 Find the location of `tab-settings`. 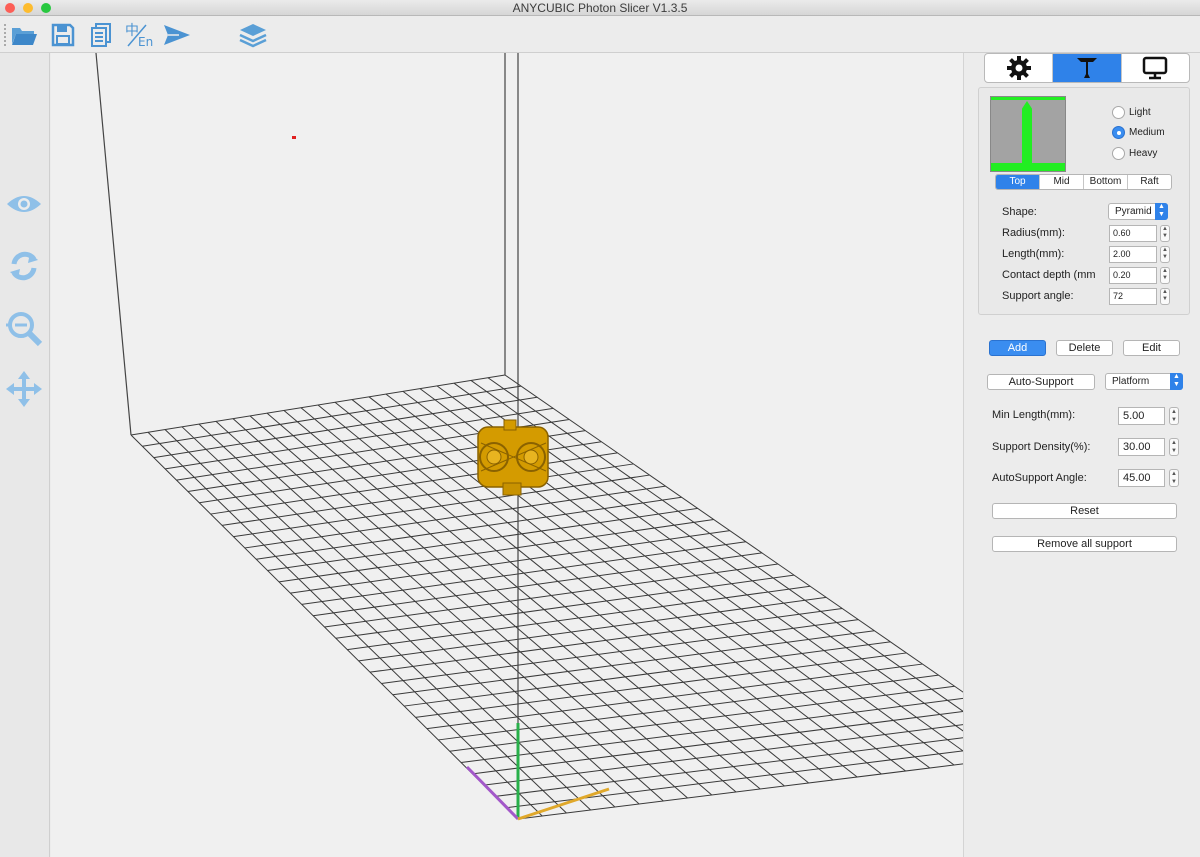

tab-settings is located at coordinates (1019, 68).